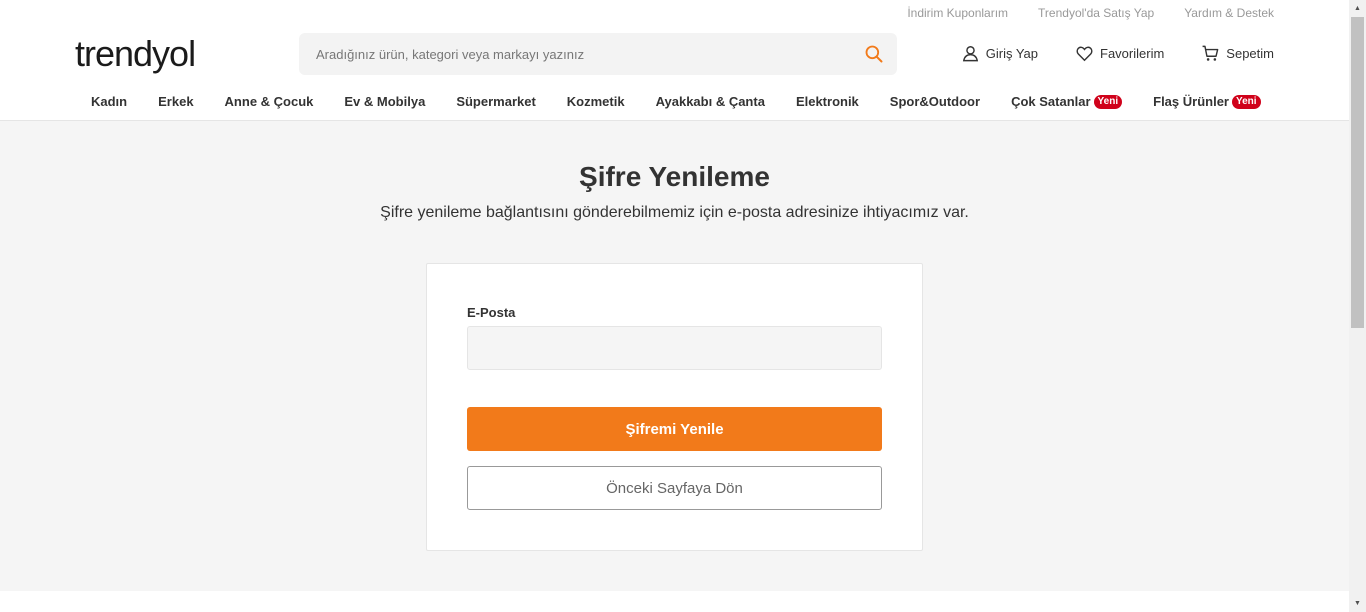  I want to click on favorites-button: Favorilerim, so click(1119, 53).